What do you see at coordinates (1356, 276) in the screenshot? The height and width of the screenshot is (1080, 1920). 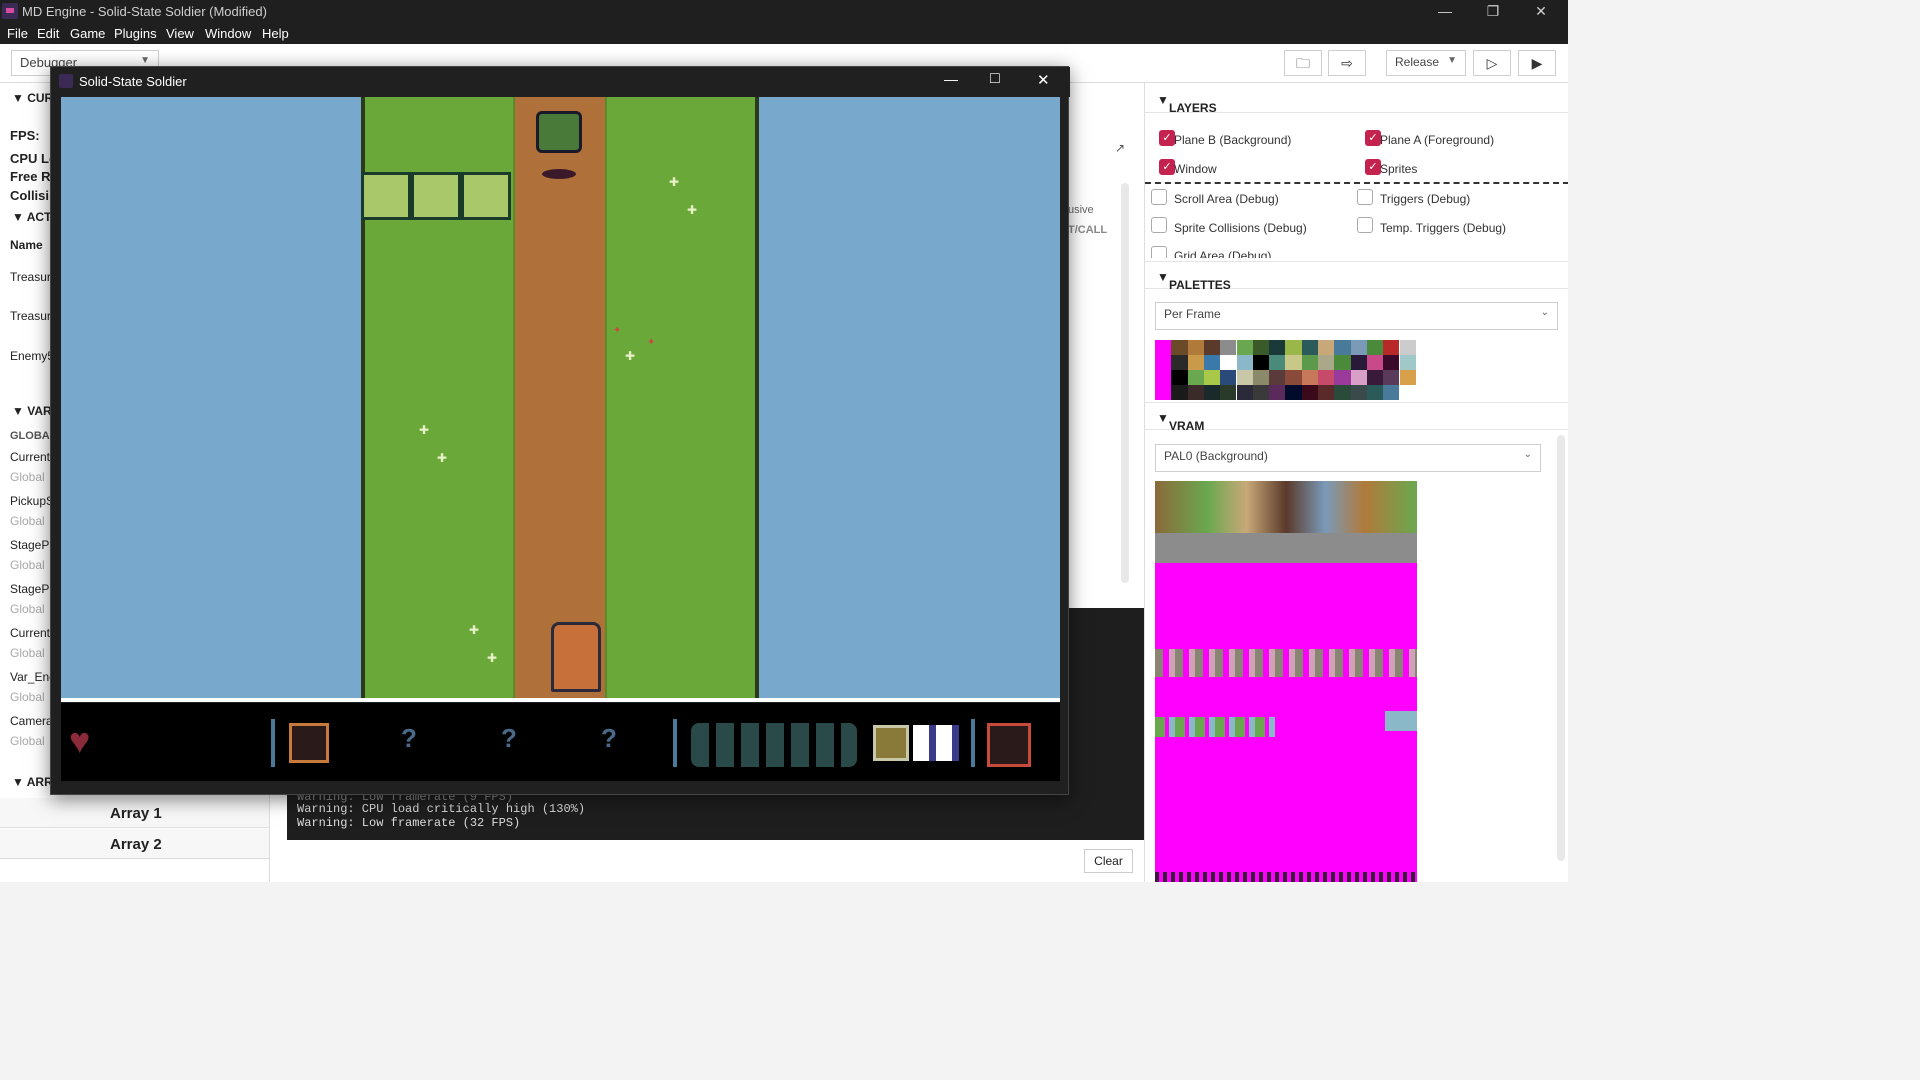 I see `palettes-header: ▼ PALETTES` at bounding box center [1356, 276].